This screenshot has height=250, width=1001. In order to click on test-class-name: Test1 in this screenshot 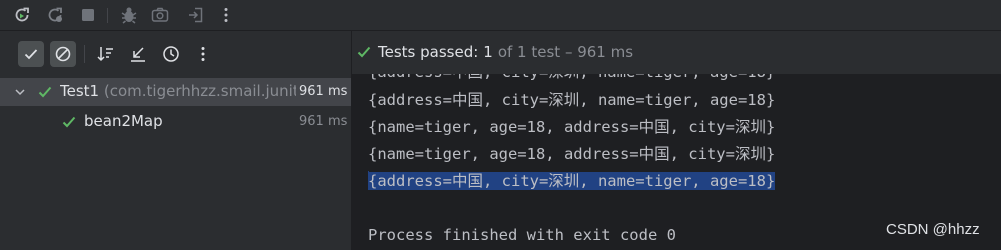, I will do `click(80, 91)`.